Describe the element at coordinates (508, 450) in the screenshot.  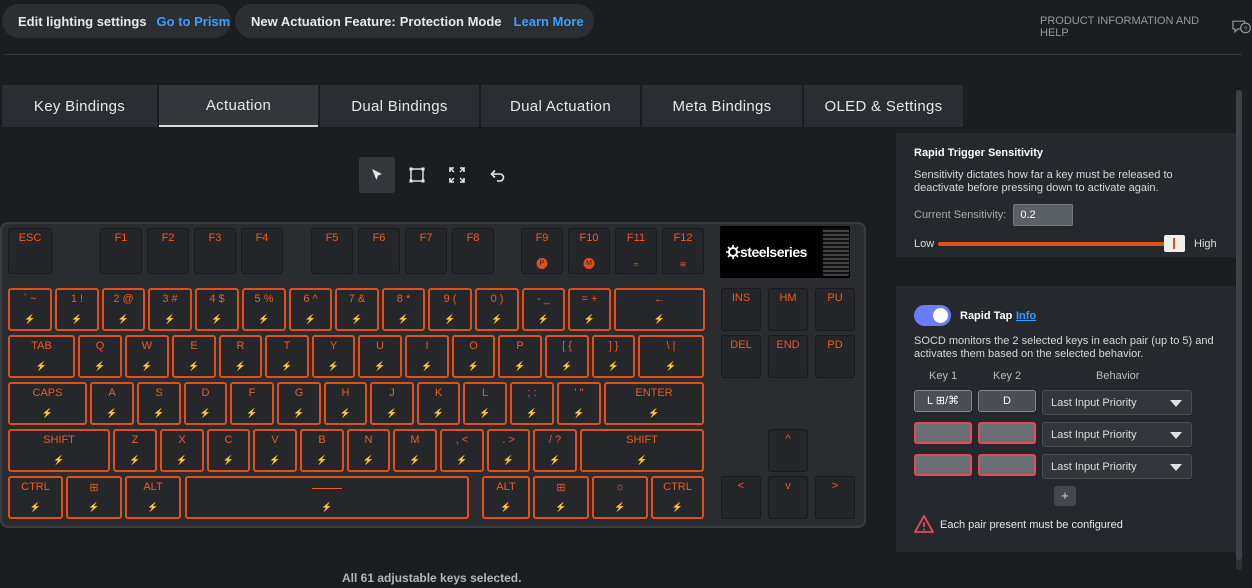
I see `key-r4-9: . > ⚡` at that location.